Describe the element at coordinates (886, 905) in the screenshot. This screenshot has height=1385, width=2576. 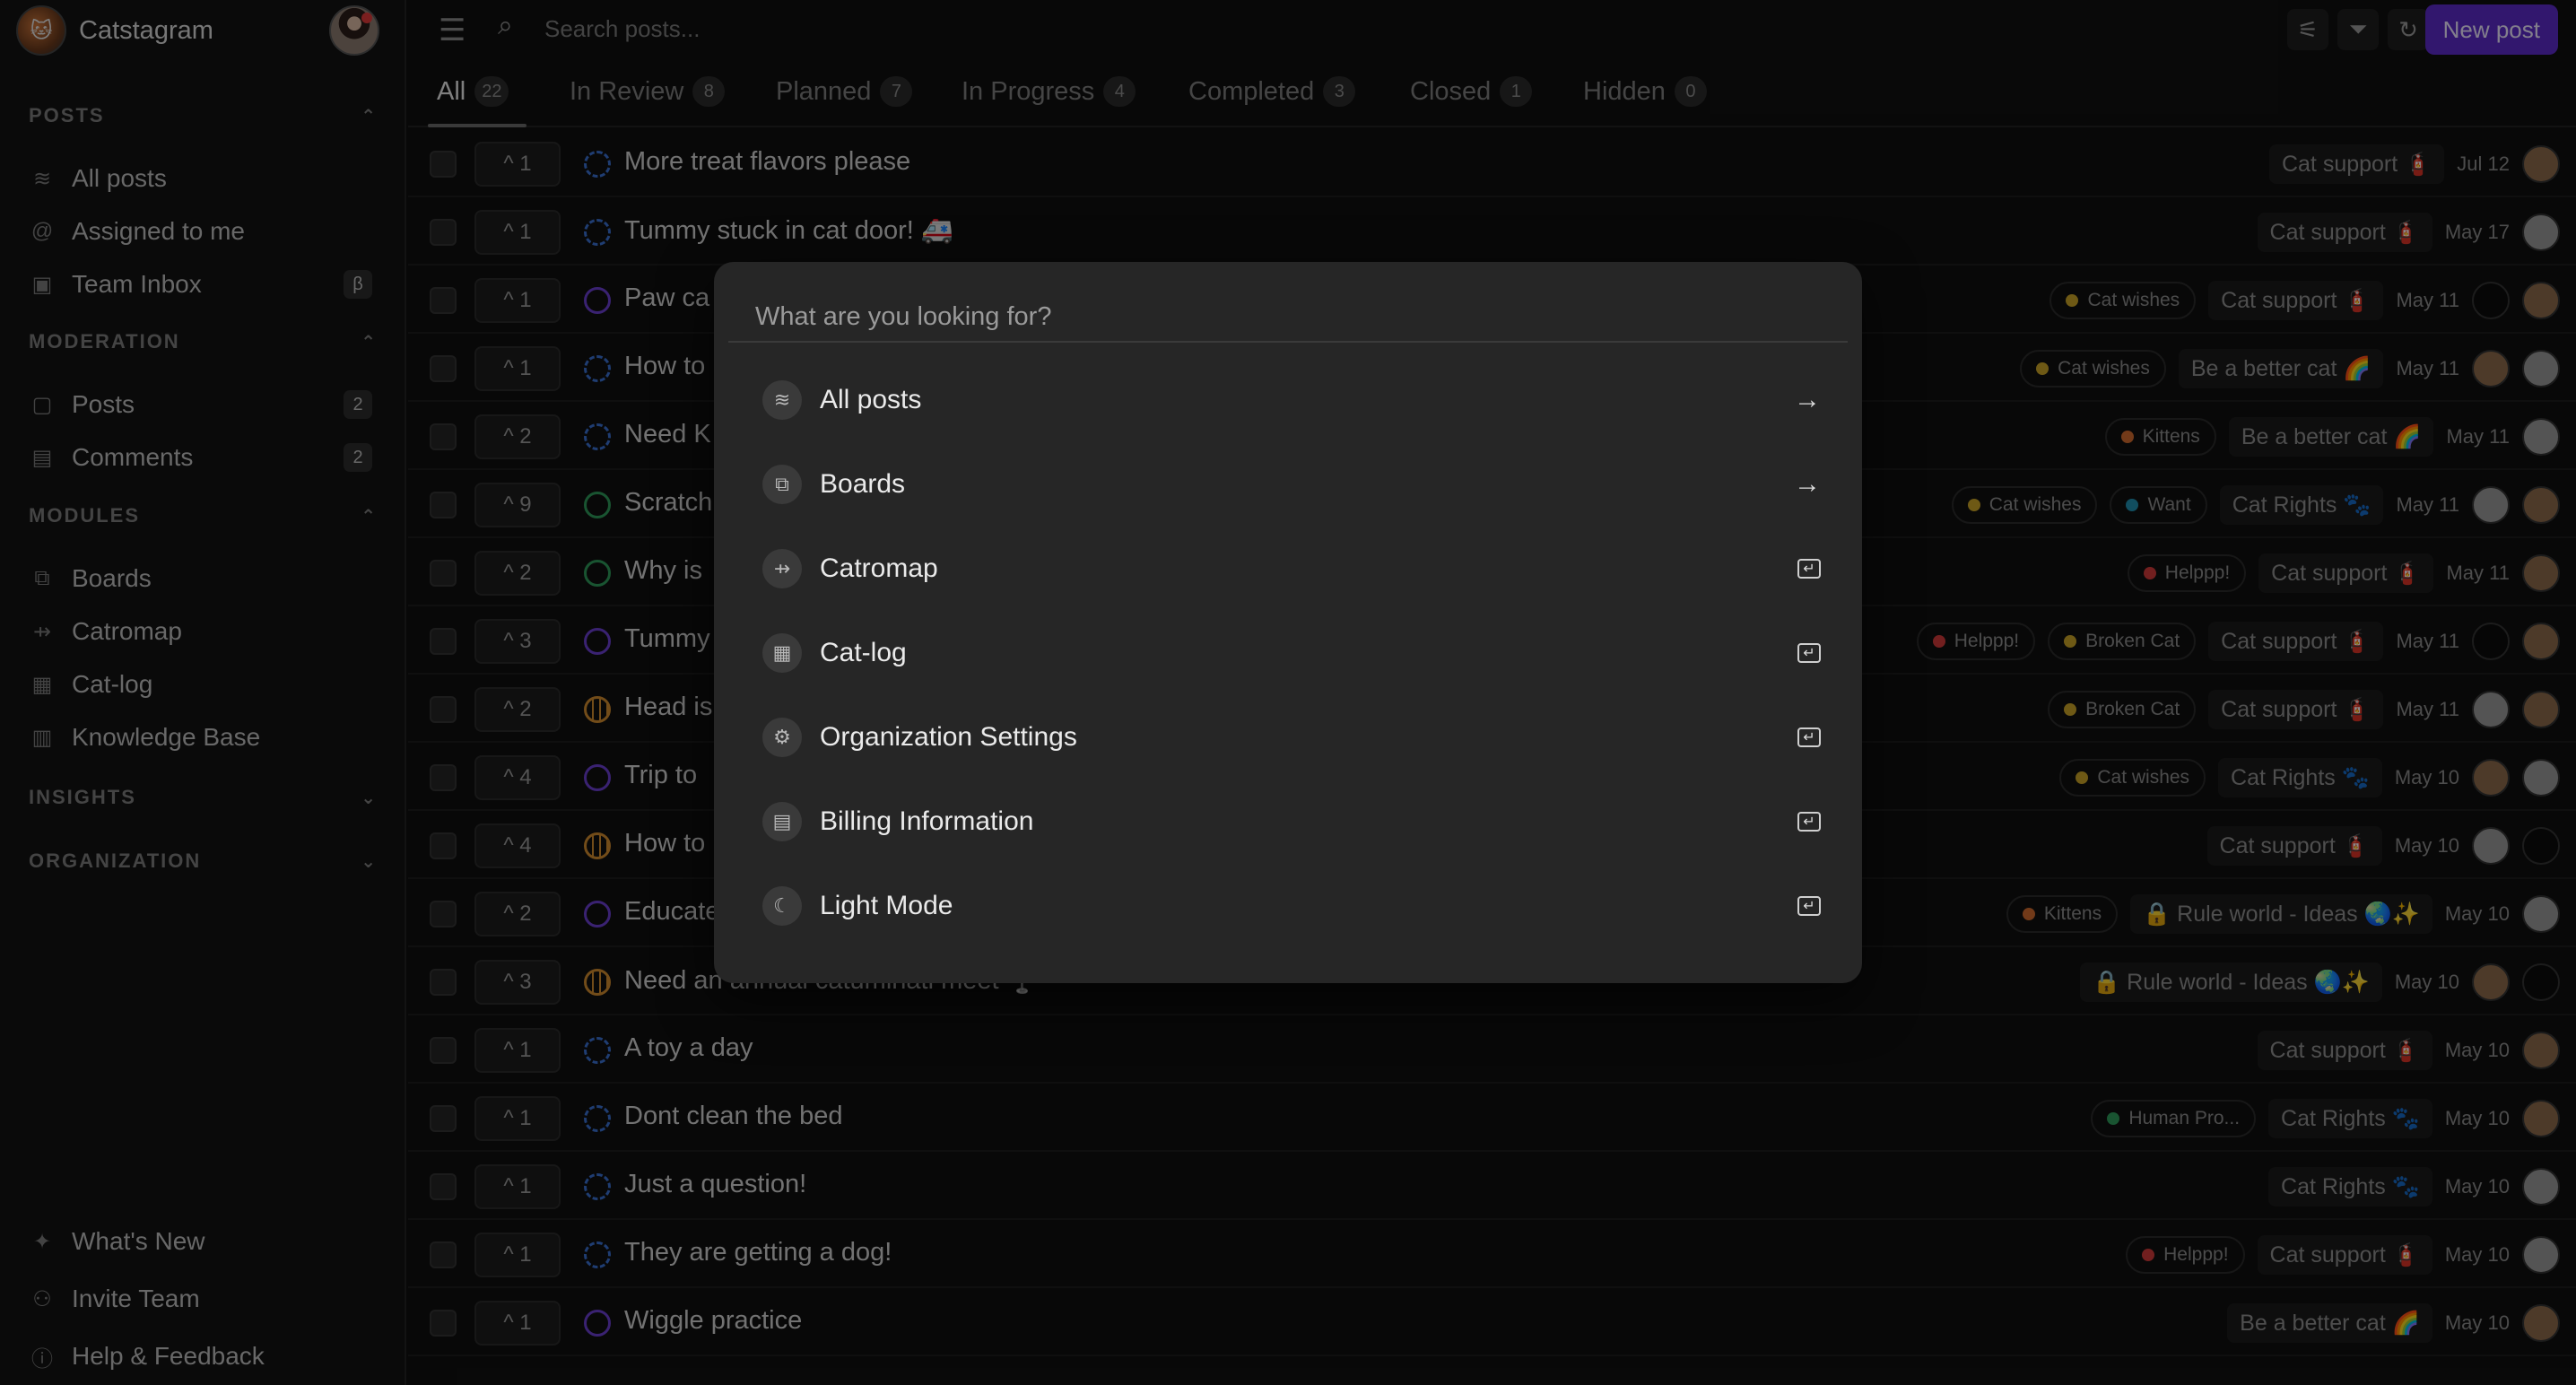
I see `command-label: Light Mode` at that location.